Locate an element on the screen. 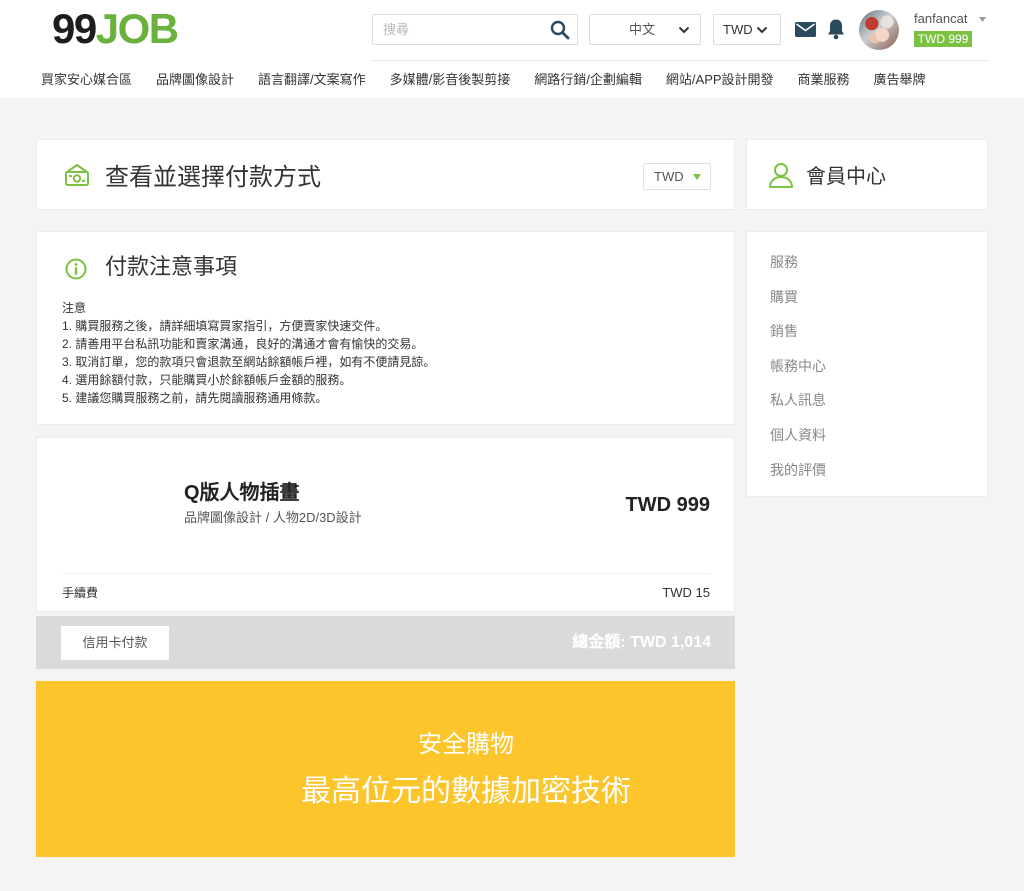 This screenshot has width=1024, height=891. notice-item: 1. 購買服務之後，請詳細填寫買家指引，方便賣家快速交件。 is located at coordinates (225, 326).